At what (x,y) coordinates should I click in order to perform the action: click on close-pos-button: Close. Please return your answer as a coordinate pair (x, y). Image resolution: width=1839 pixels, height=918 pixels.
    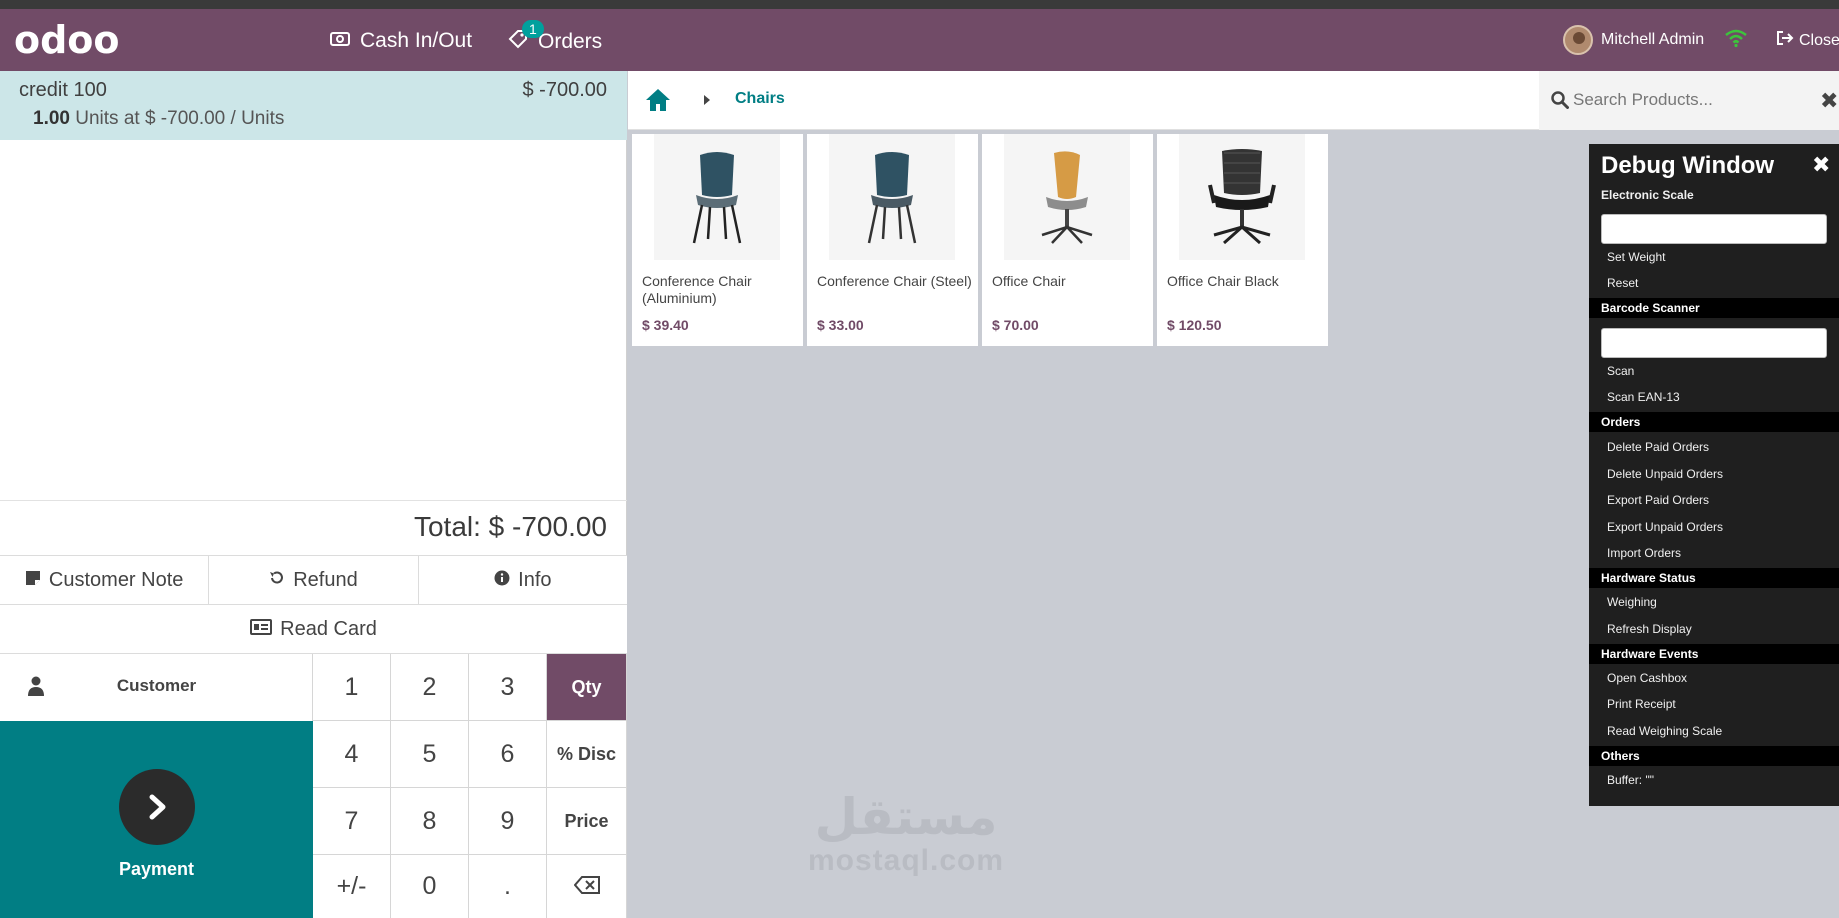
    Looking at the image, I should click on (1807, 40).